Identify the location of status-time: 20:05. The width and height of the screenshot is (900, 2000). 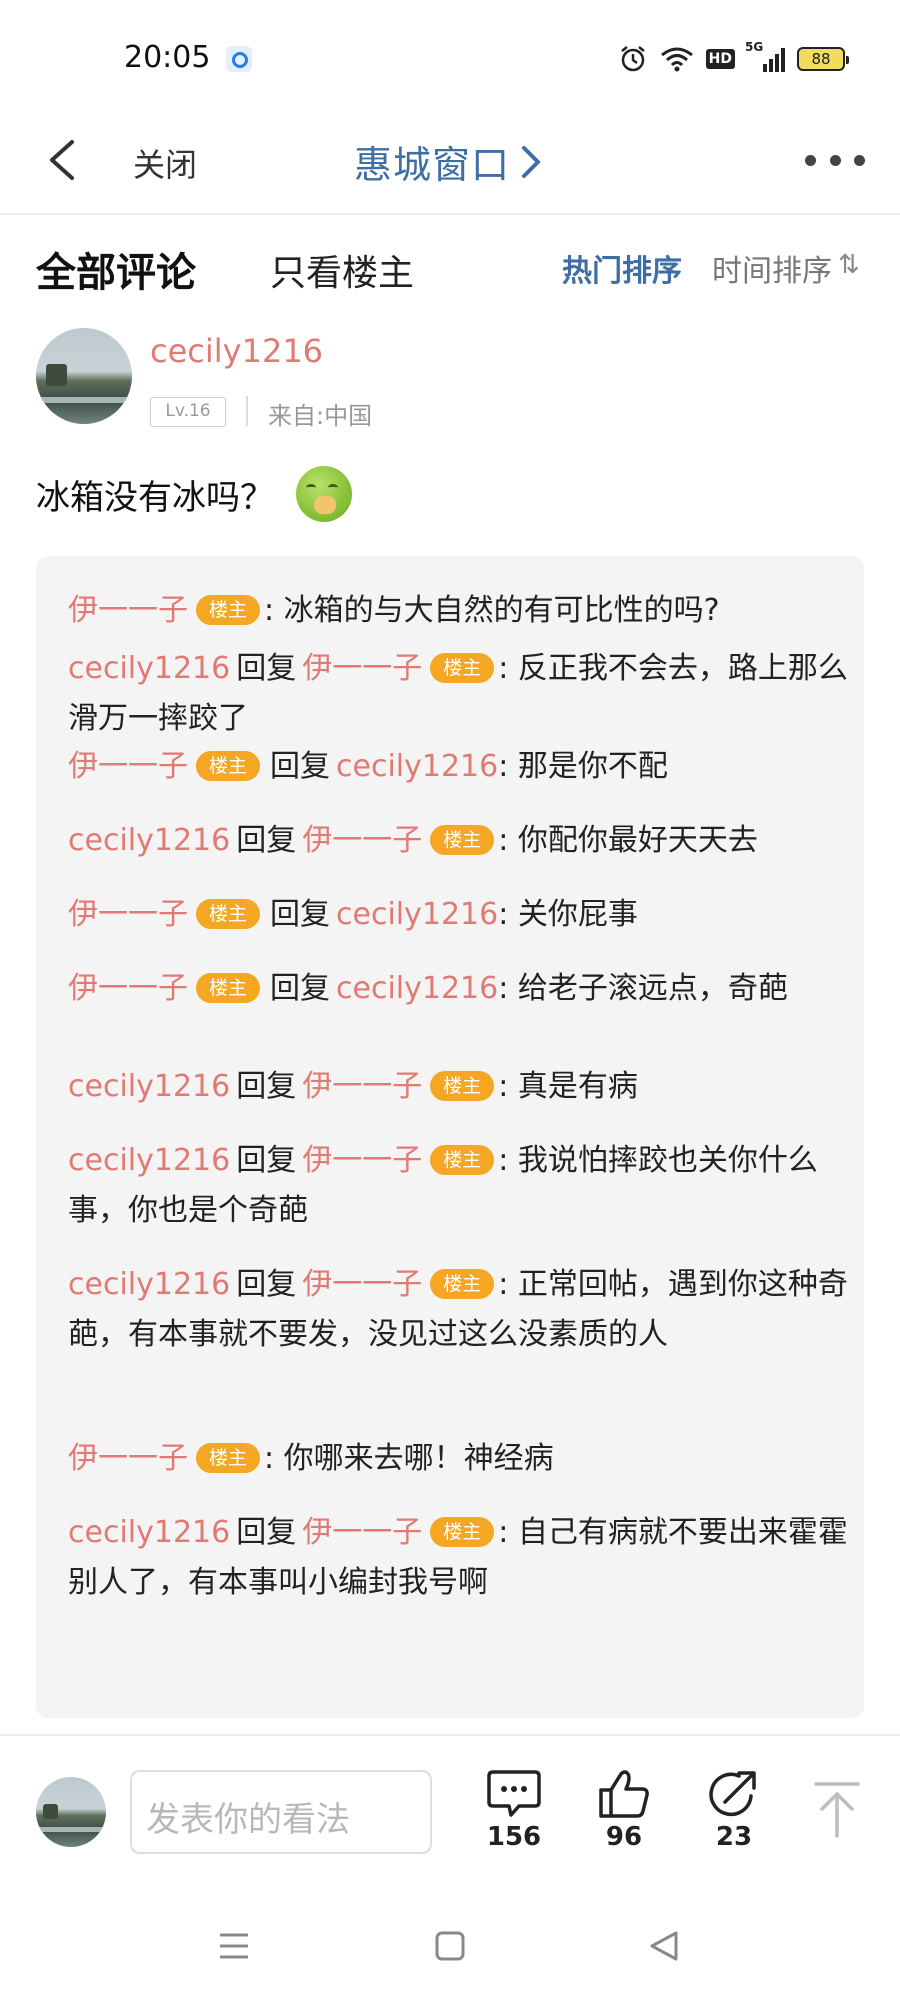
(167, 57).